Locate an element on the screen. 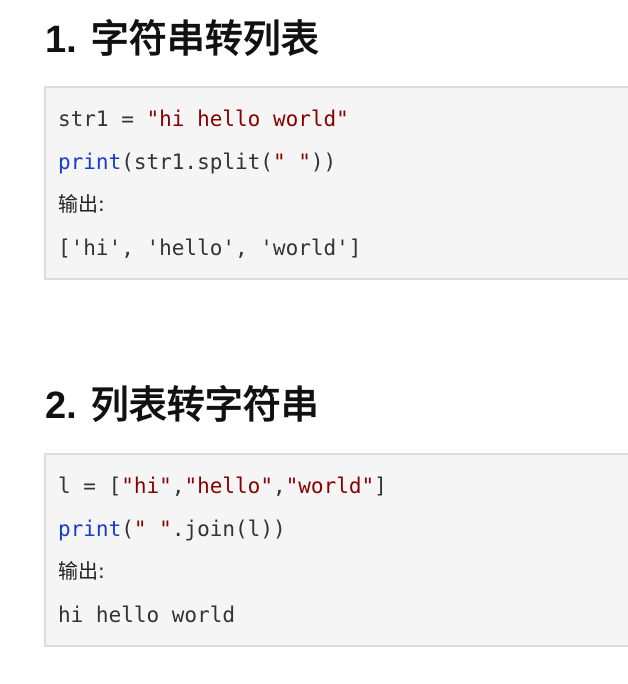 Image resolution: width=628 pixels, height=684 pixels. code-line-assign: str1 = "hi hello world" is located at coordinates (203, 119).